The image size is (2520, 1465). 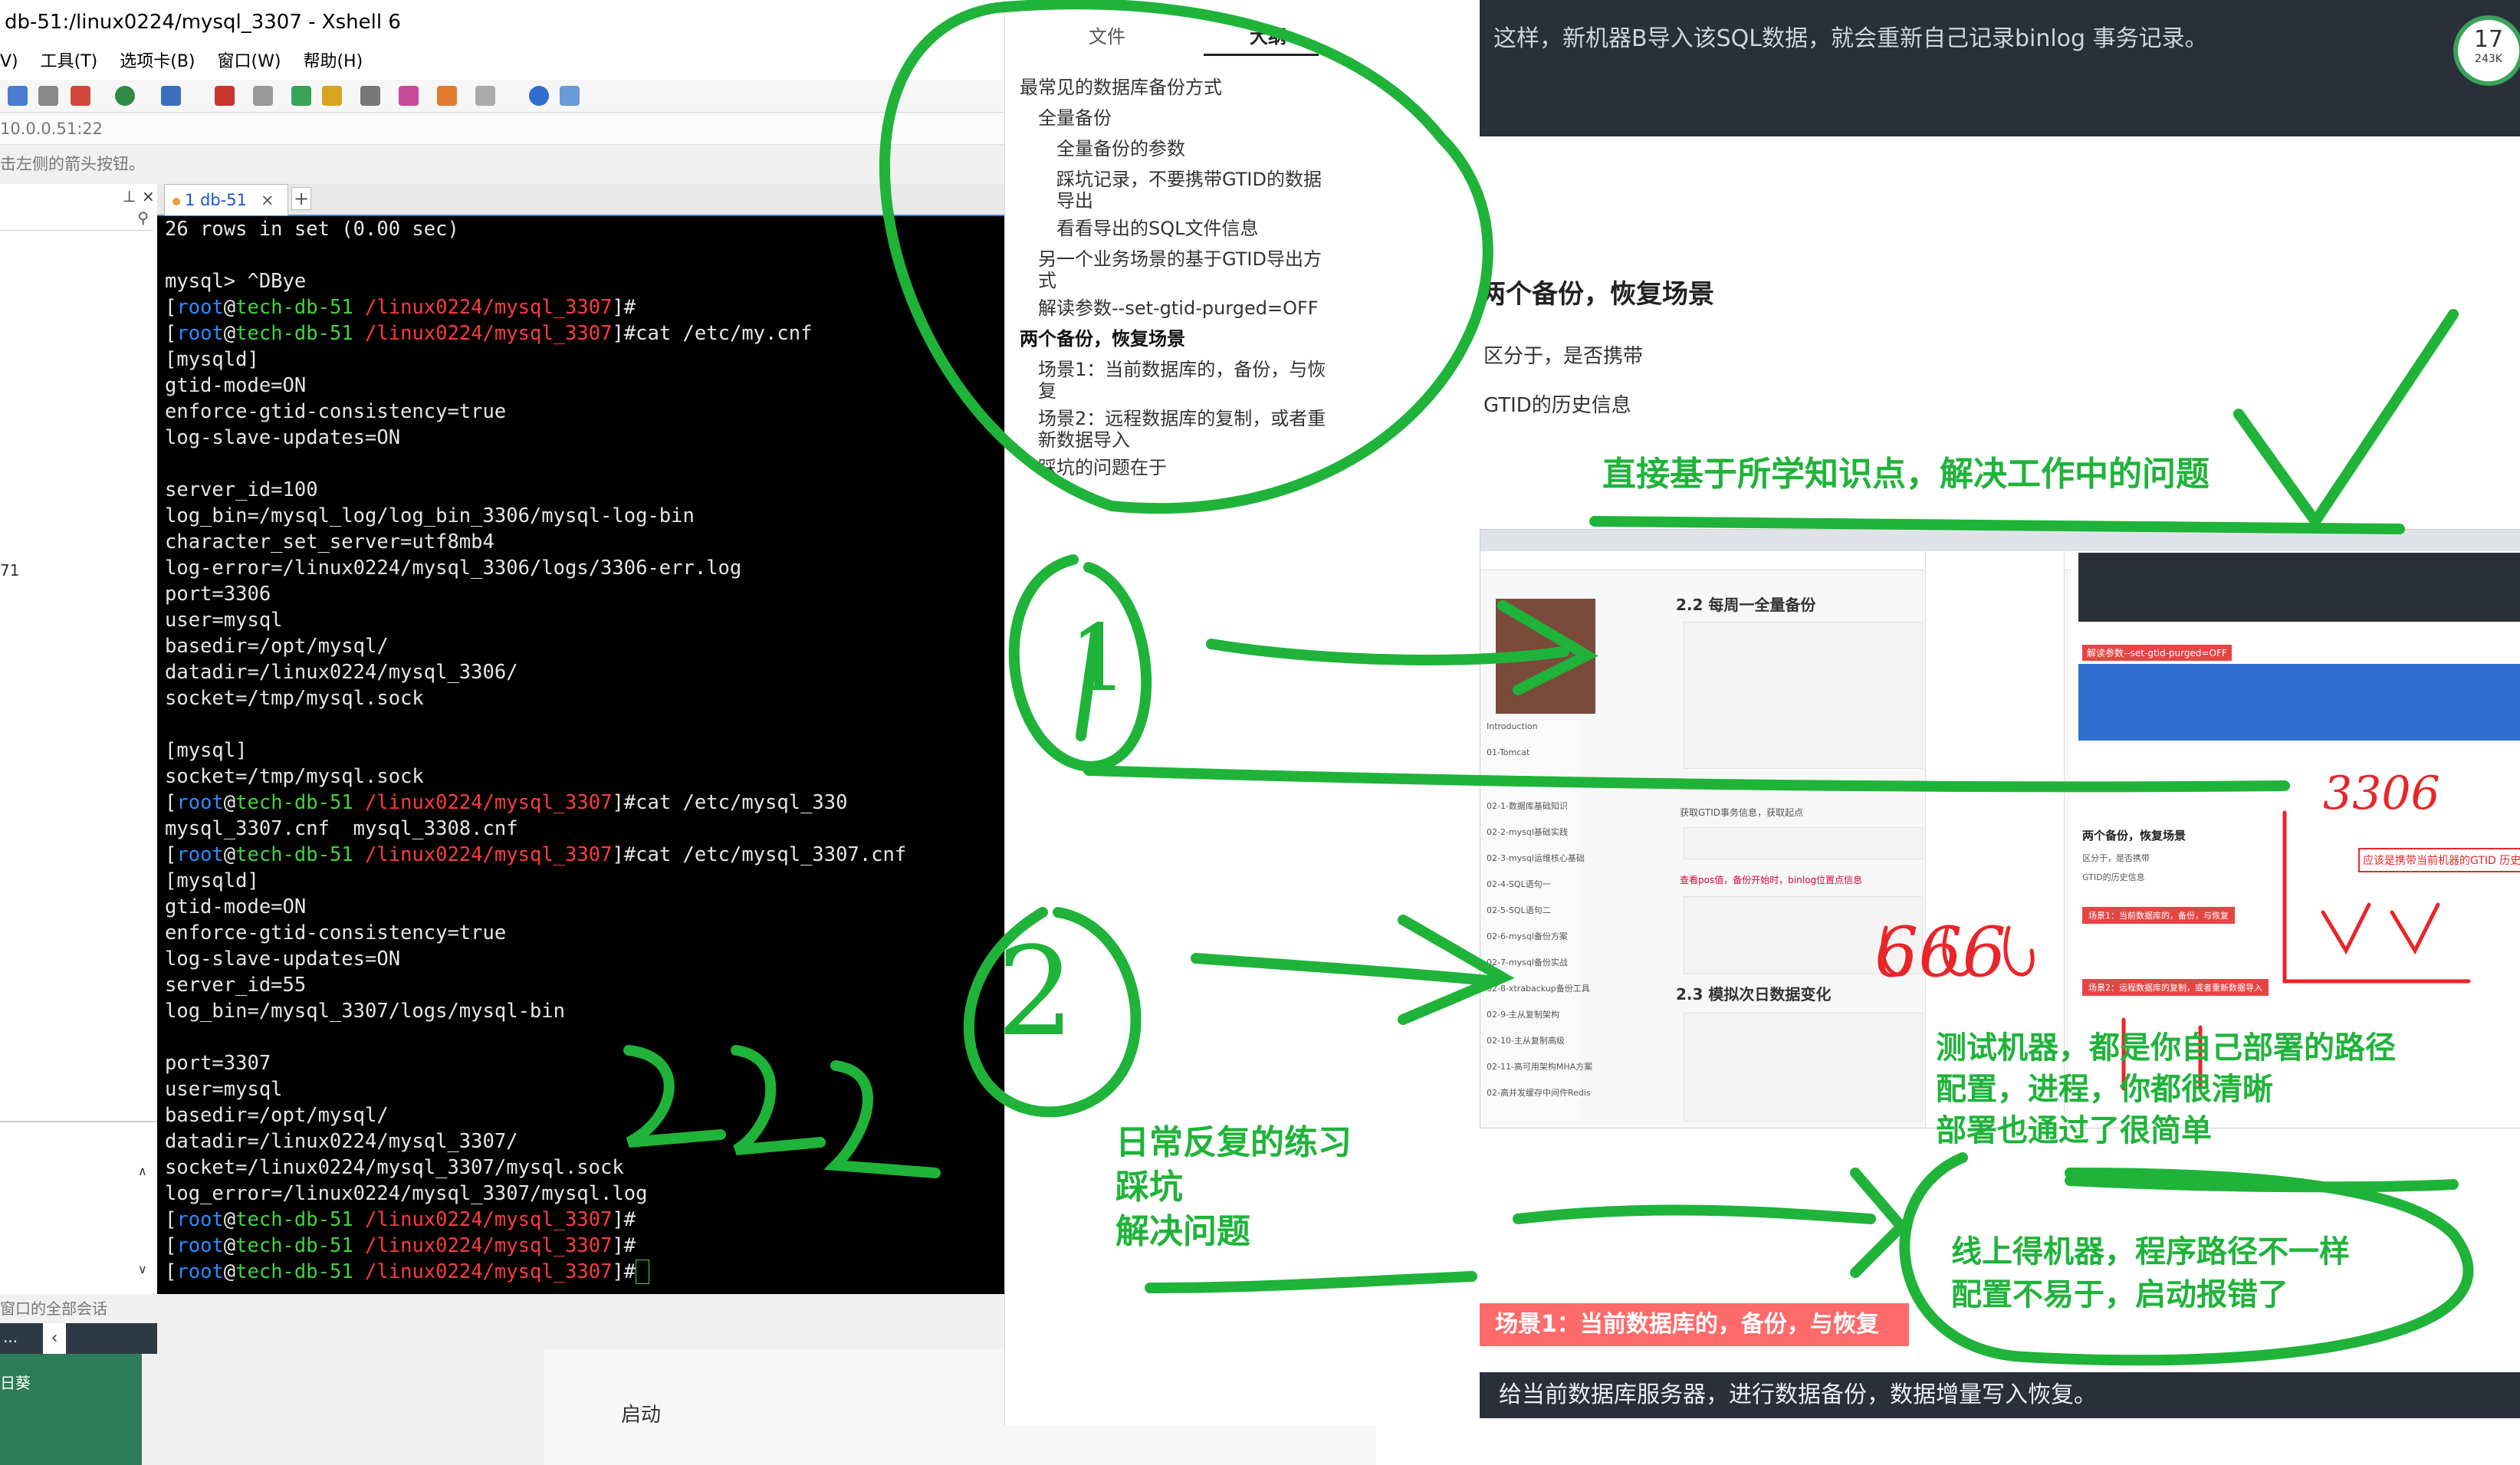 What do you see at coordinates (1099, 659) in the screenshot?
I see `annotation-number-1: 1` at bounding box center [1099, 659].